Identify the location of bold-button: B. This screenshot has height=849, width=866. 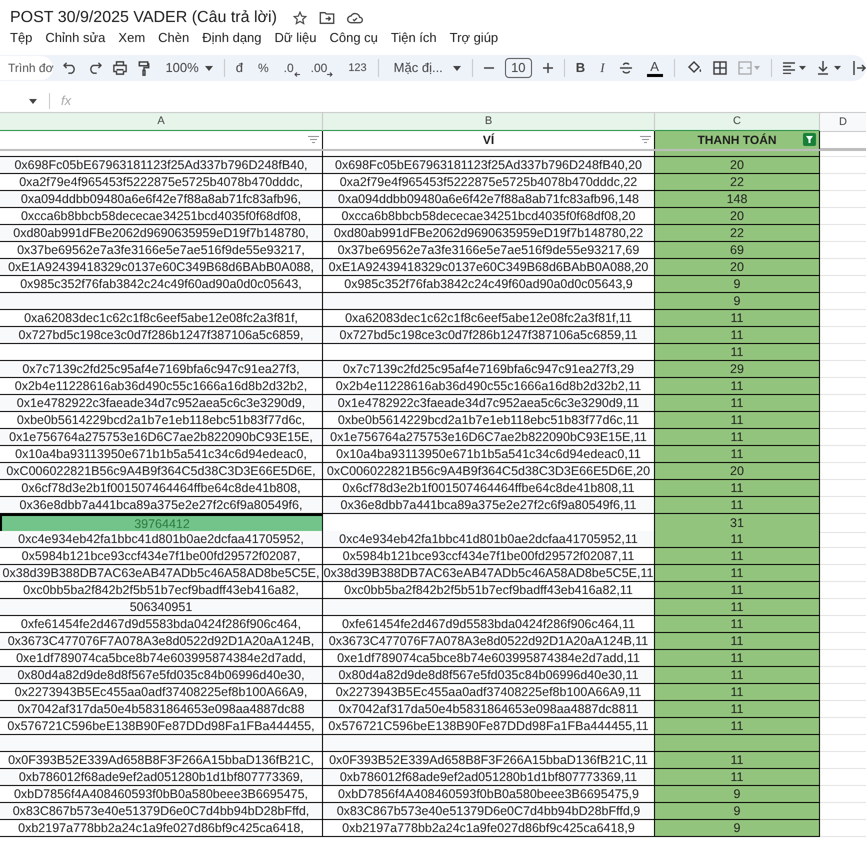
(581, 68).